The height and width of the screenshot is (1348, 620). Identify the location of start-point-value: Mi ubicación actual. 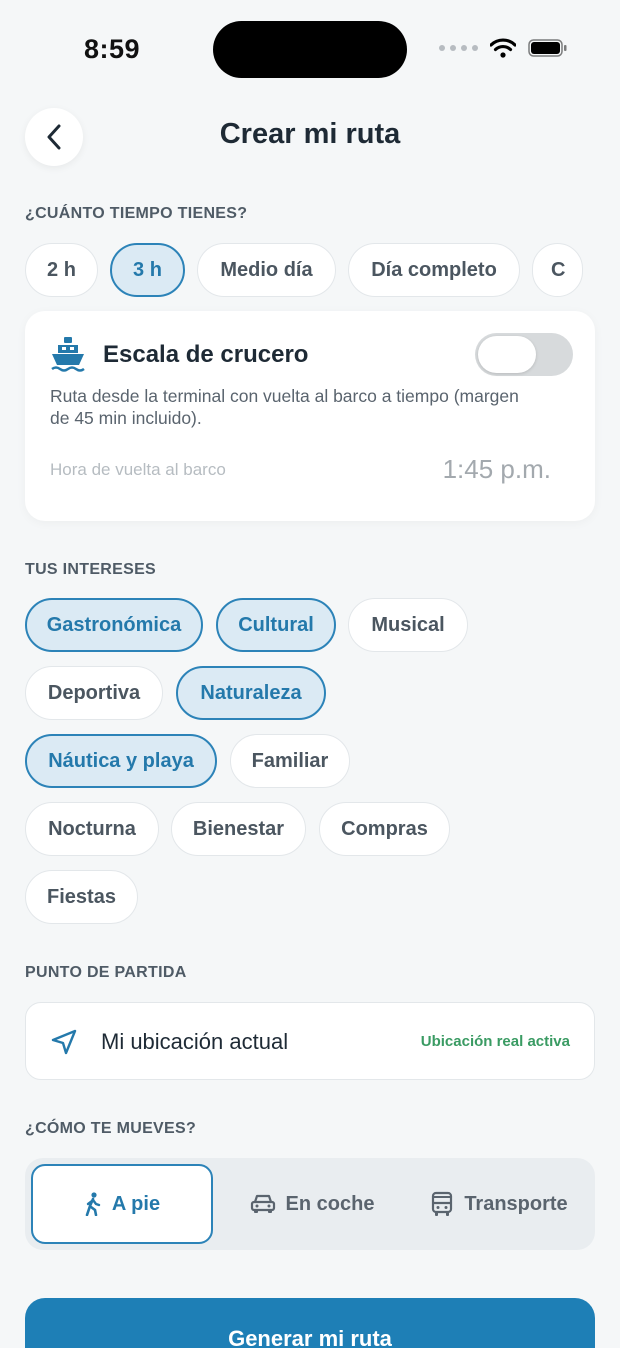
(195, 1041).